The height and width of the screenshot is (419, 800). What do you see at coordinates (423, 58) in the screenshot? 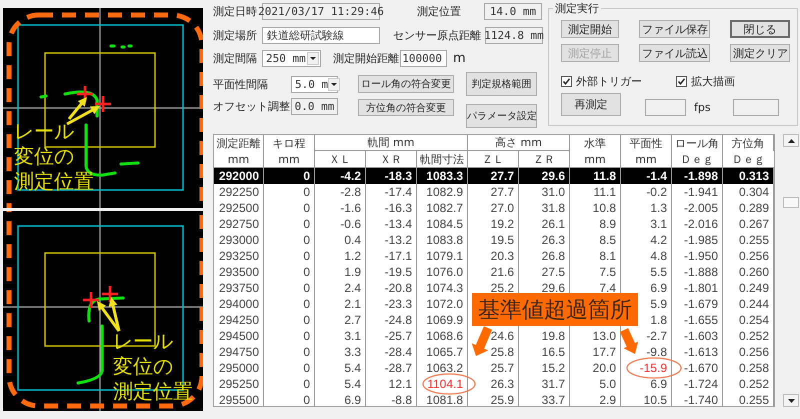
I see `text-field: 100000` at bounding box center [423, 58].